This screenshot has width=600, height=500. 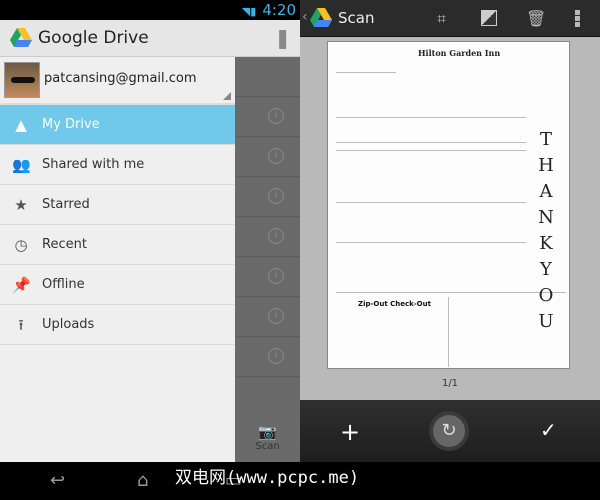 I want to click on account-email: patcansing@gmail.com, so click(x=120, y=78).